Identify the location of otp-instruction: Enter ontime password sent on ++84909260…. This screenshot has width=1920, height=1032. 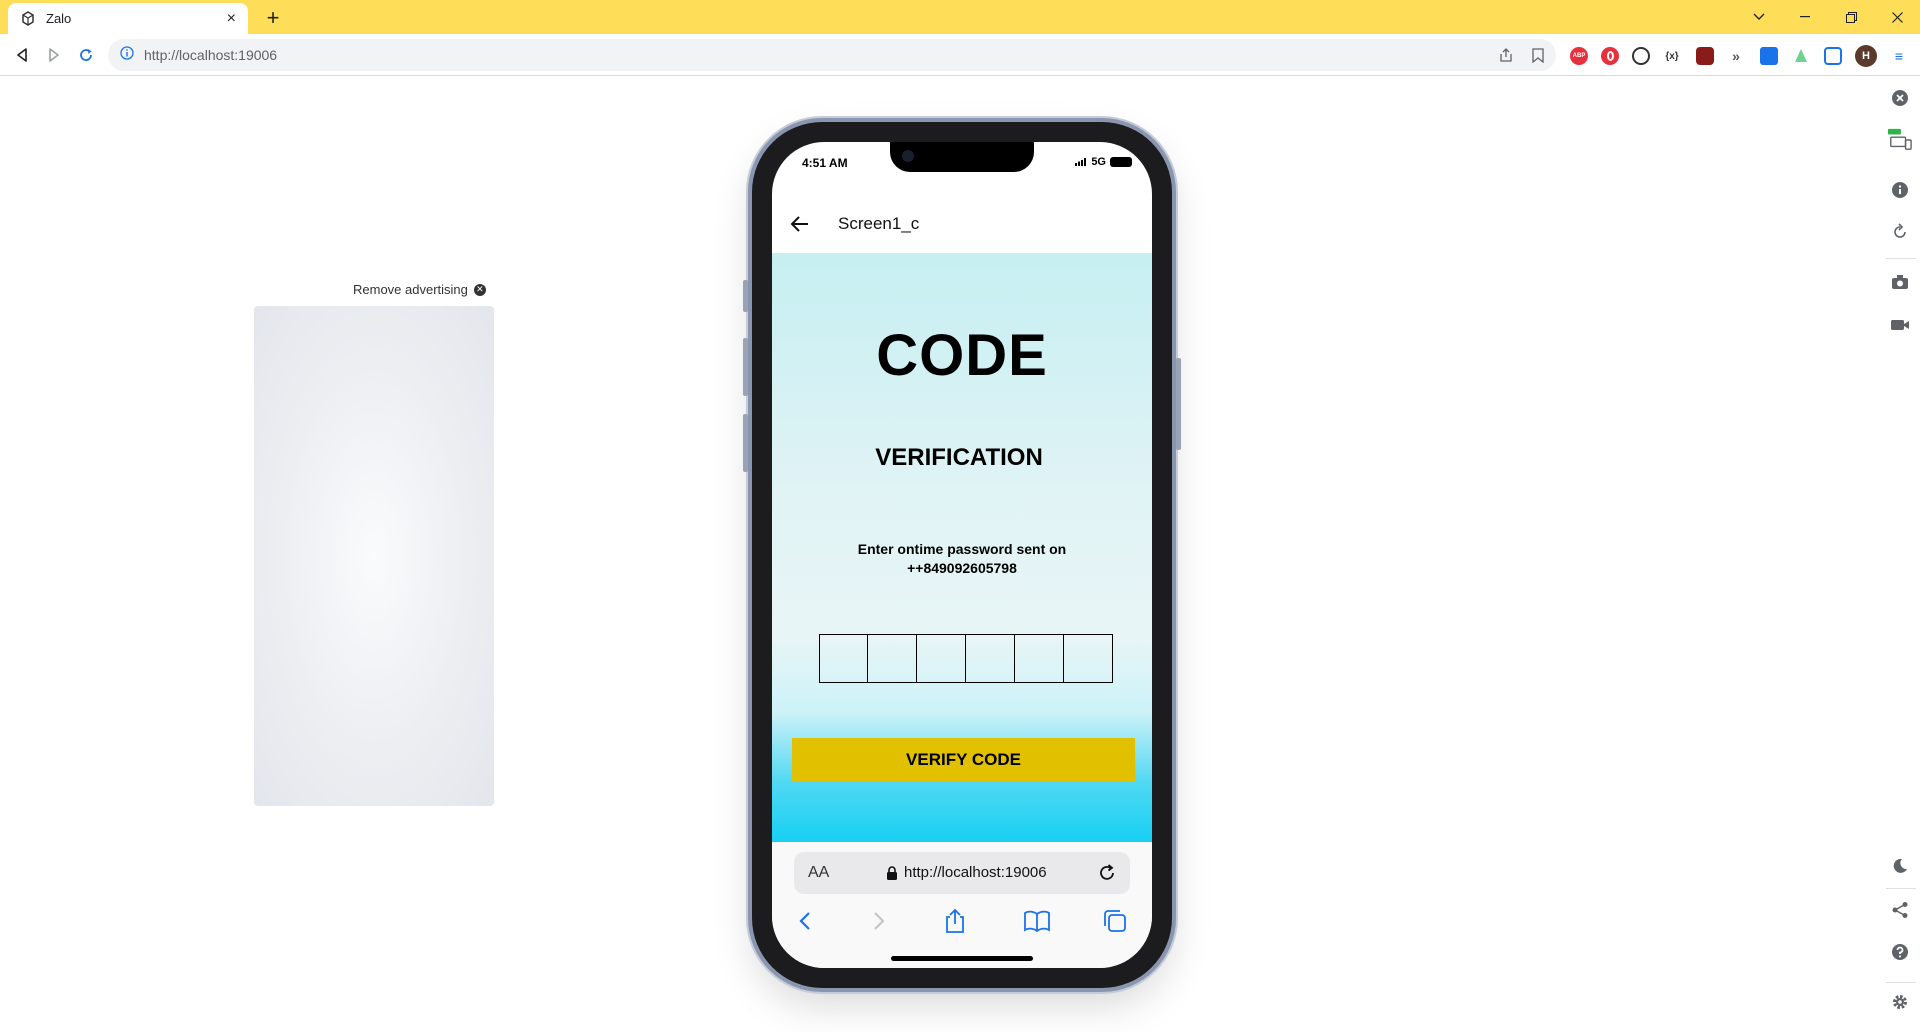
(962, 559).